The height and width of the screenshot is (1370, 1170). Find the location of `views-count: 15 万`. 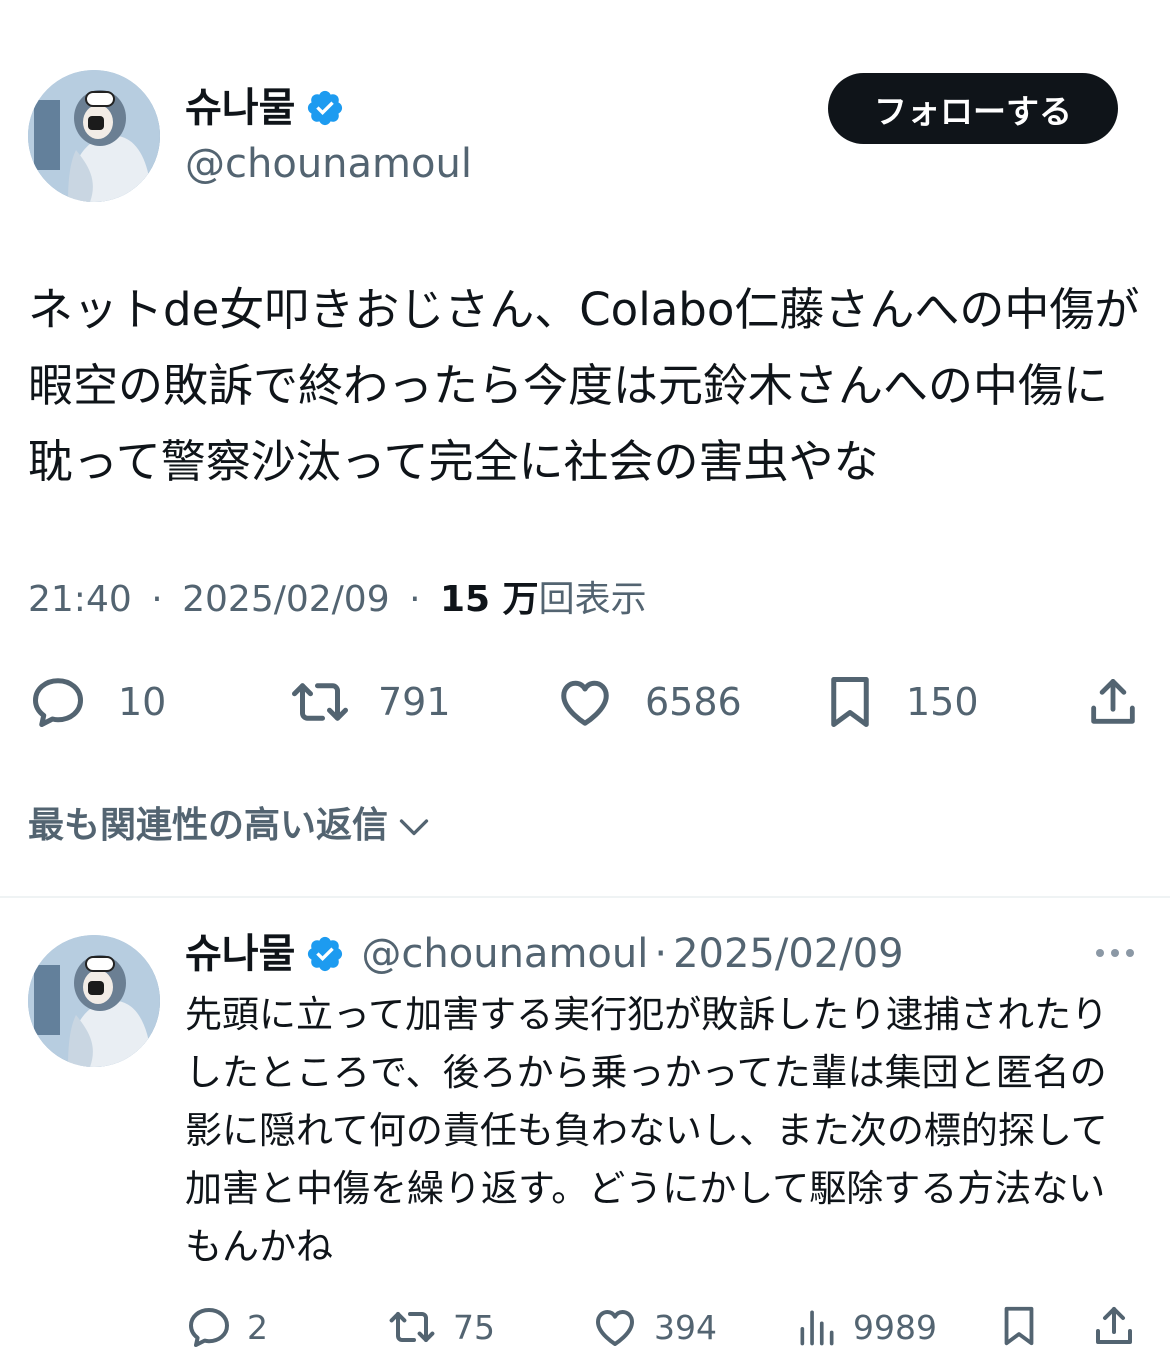

views-count: 15 万 is located at coordinates (489, 599).